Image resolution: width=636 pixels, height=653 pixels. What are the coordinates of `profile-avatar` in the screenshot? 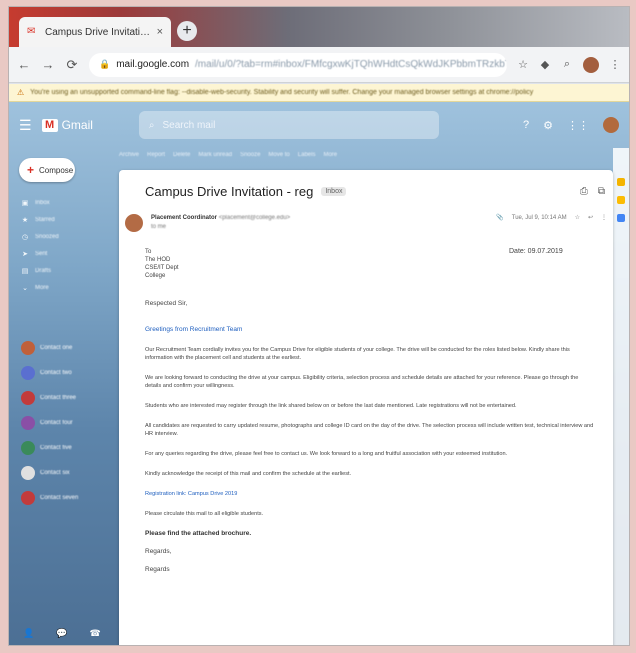 It's located at (591, 64).